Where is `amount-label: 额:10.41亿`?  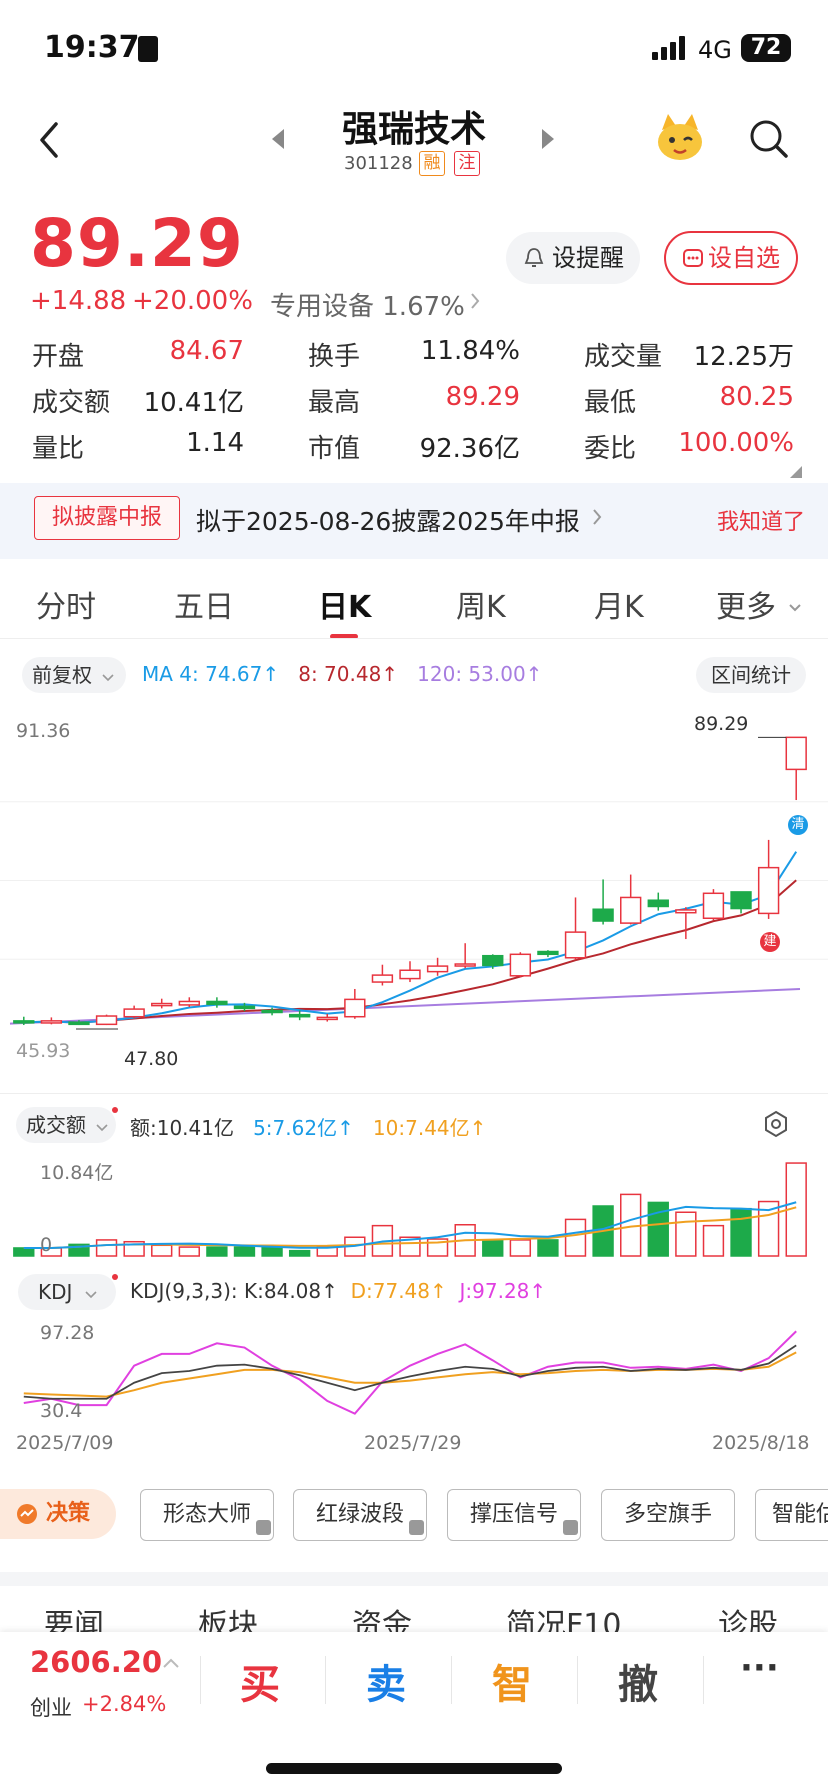 amount-label: 额:10.41亿 is located at coordinates (182, 1128).